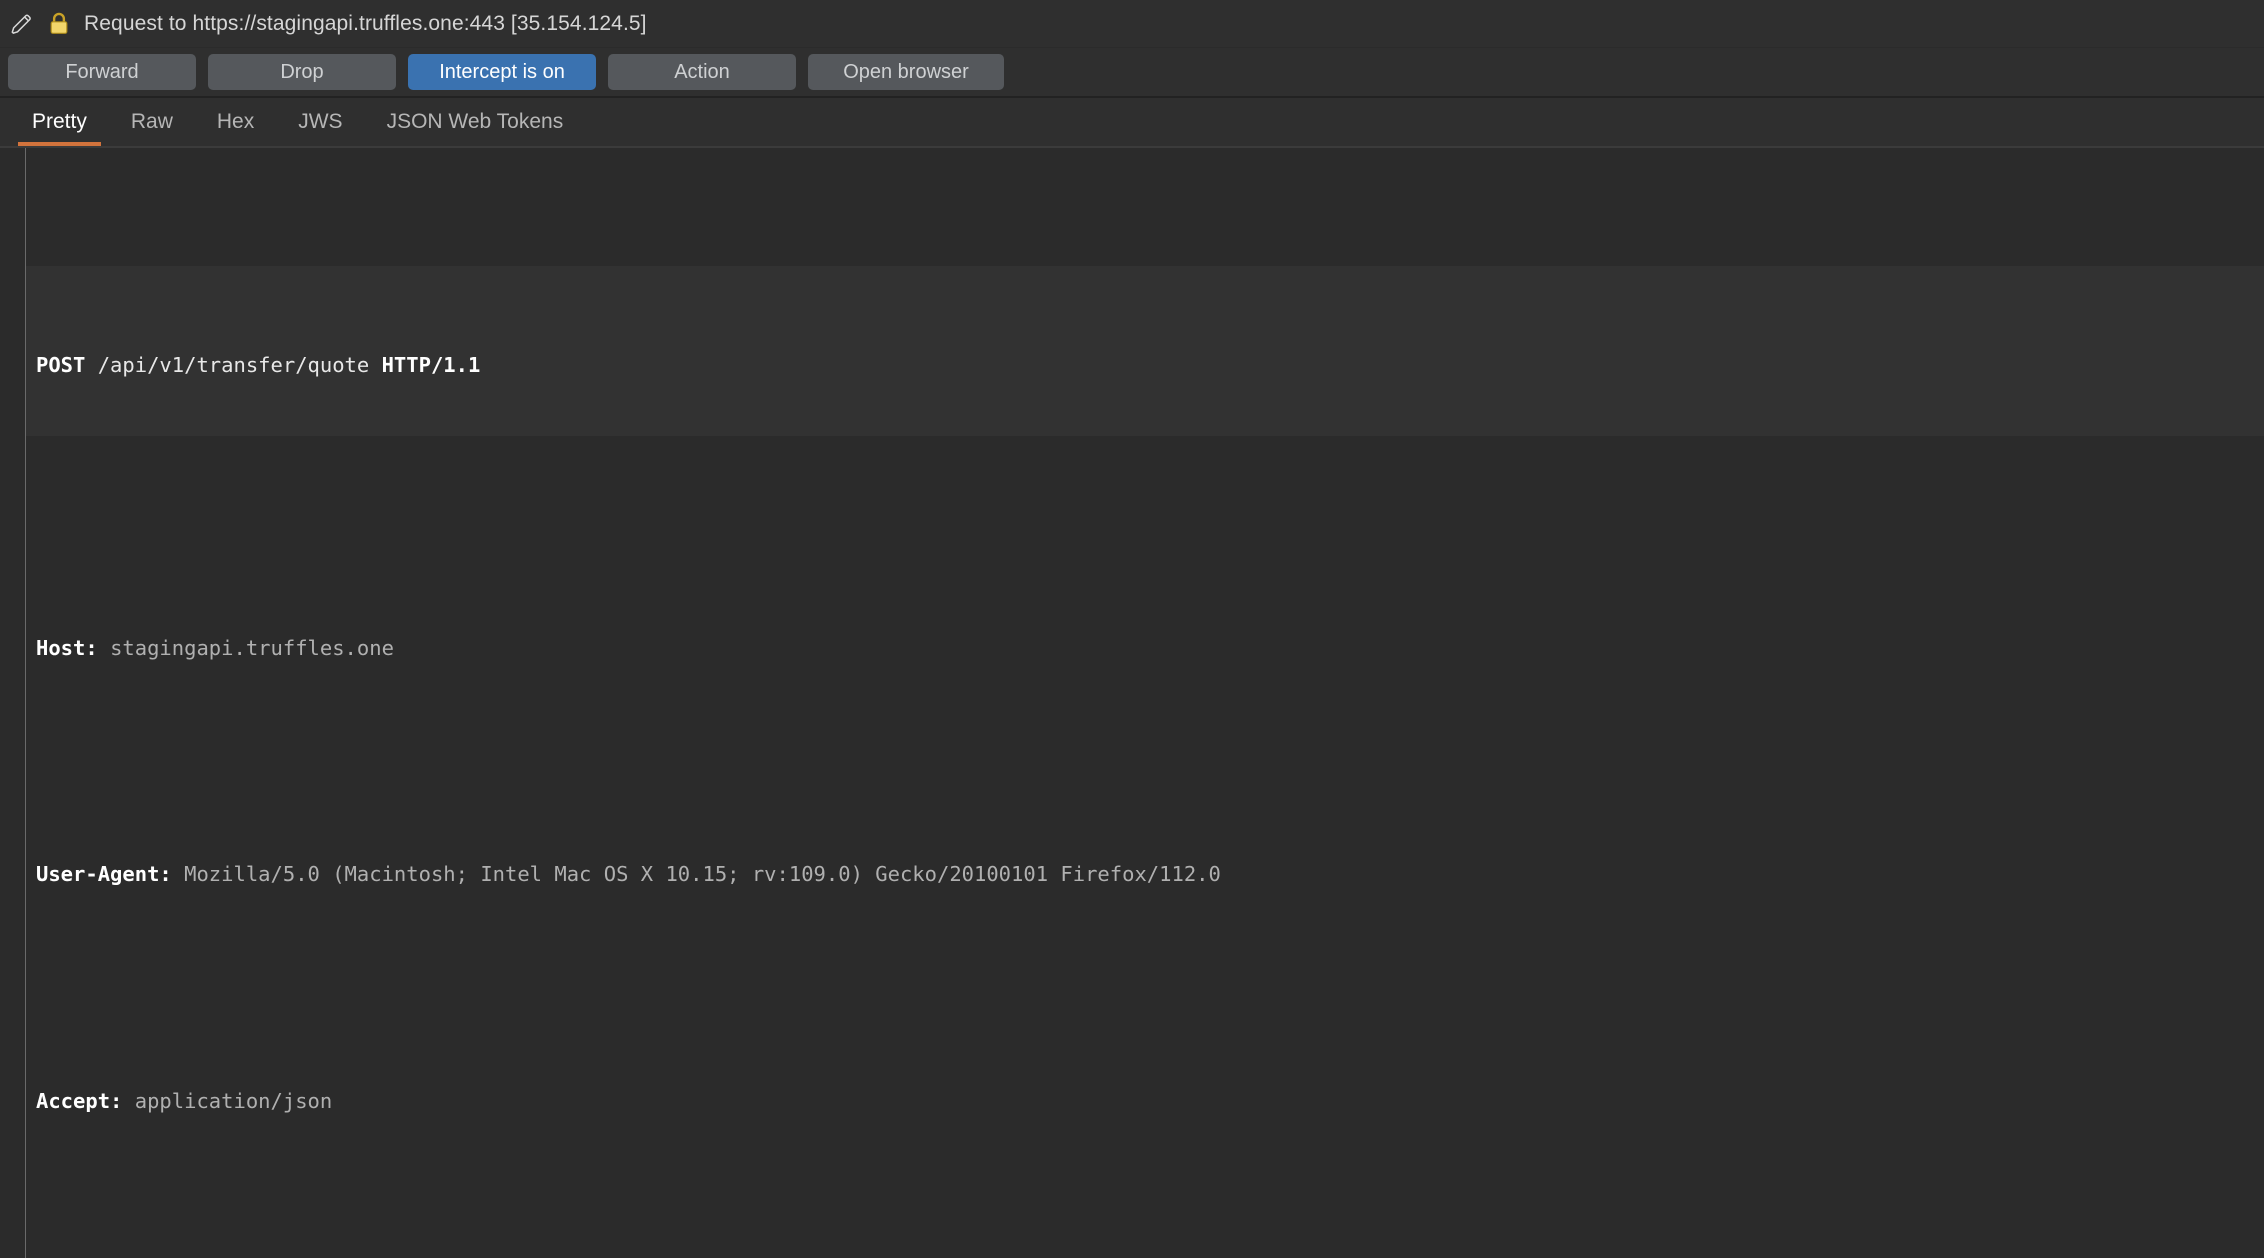 The image size is (2264, 1258). I want to click on tab-jws: JWS, so click(320, 122).